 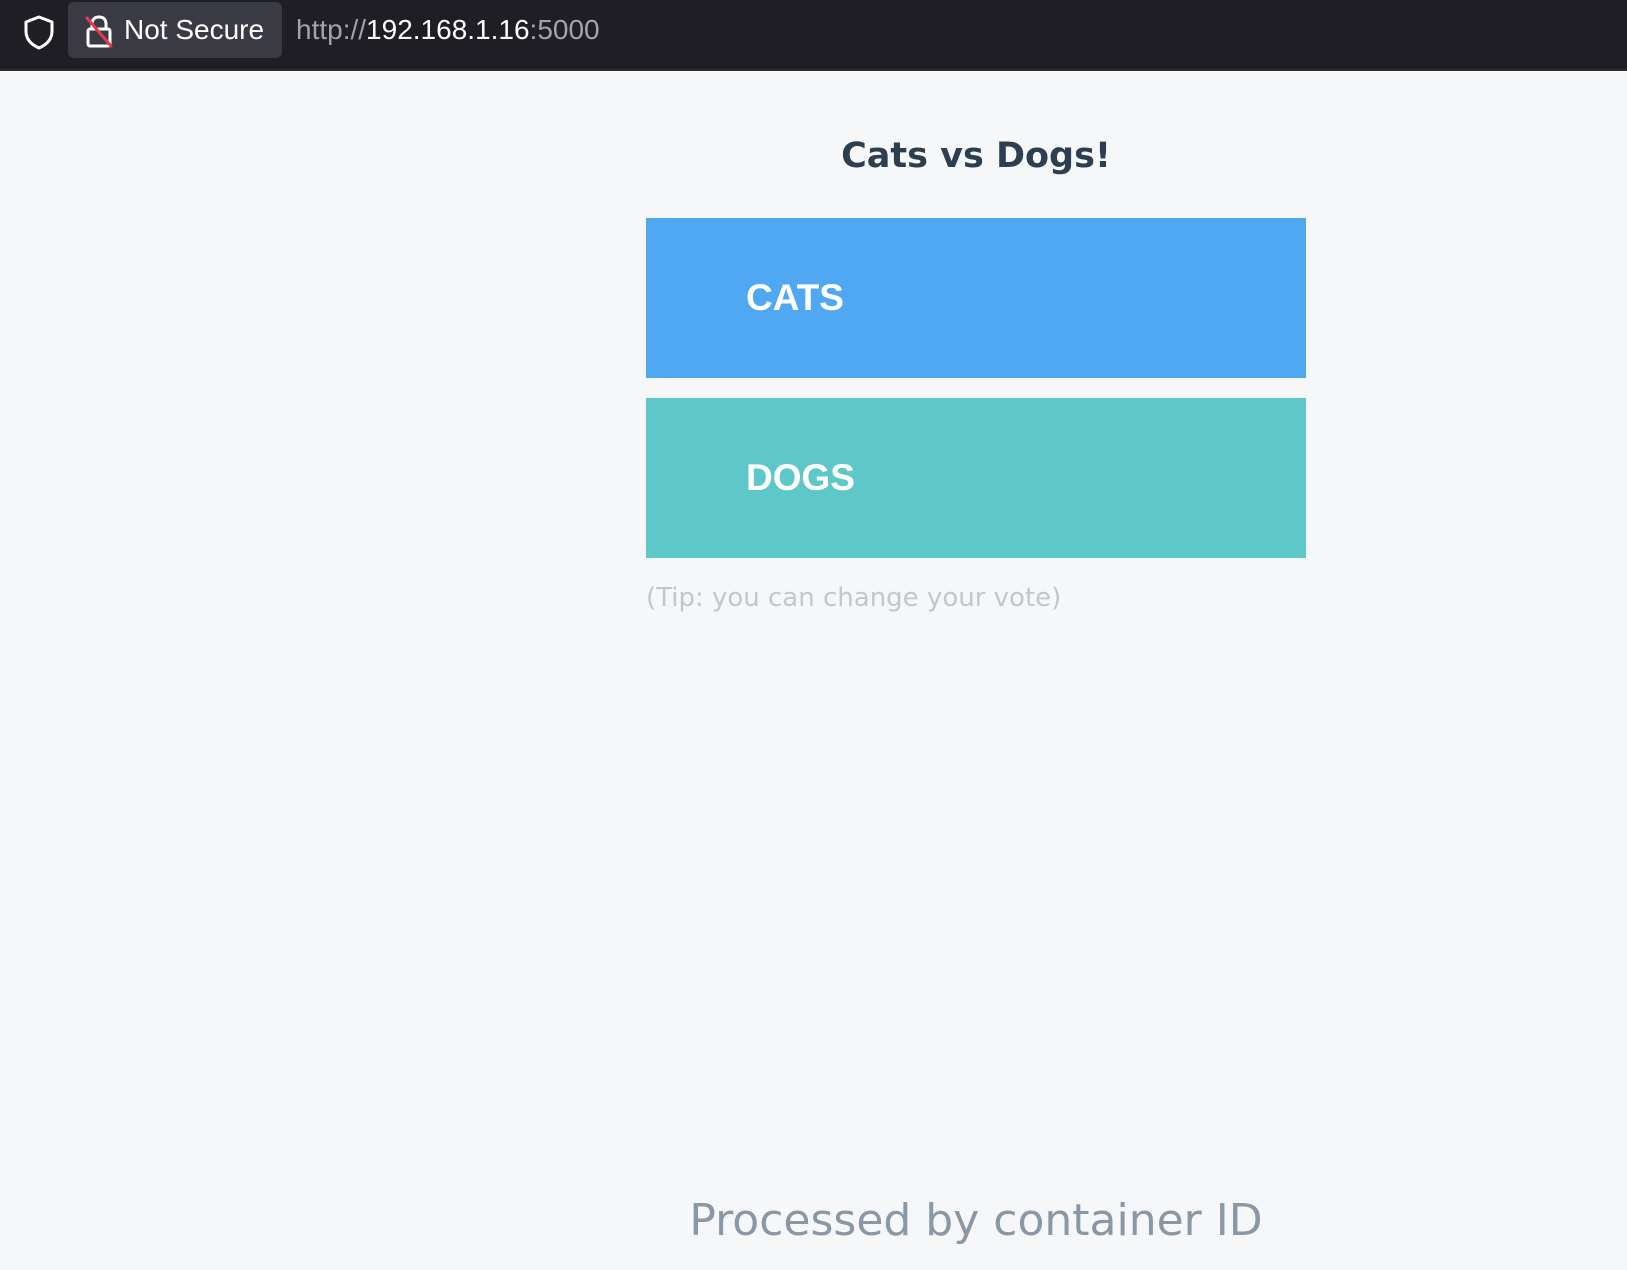 What do you see at coordinates (813, 35) in the screenshot?
I see `browser-toolbar: Not Secure http://192.168.1.16:5000` at bounding box center [813, 35].